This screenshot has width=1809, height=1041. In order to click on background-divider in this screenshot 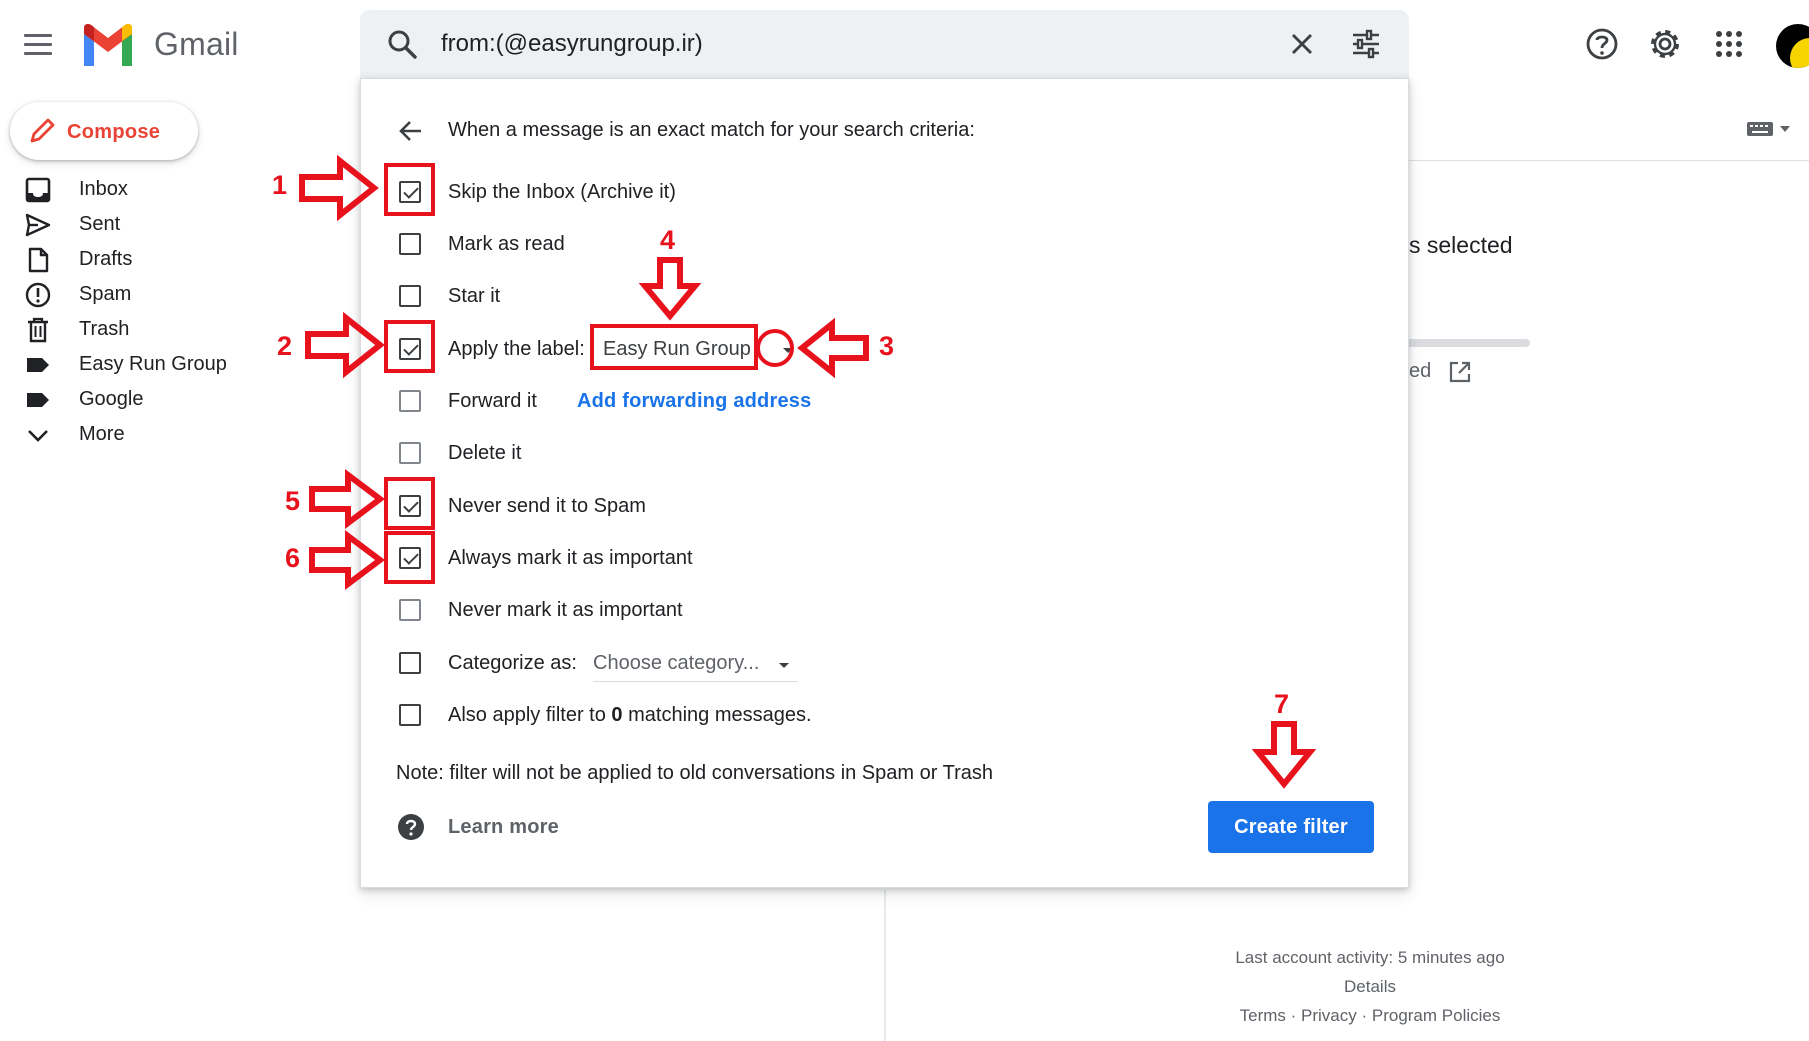, I will do `click(1609, 160)`.